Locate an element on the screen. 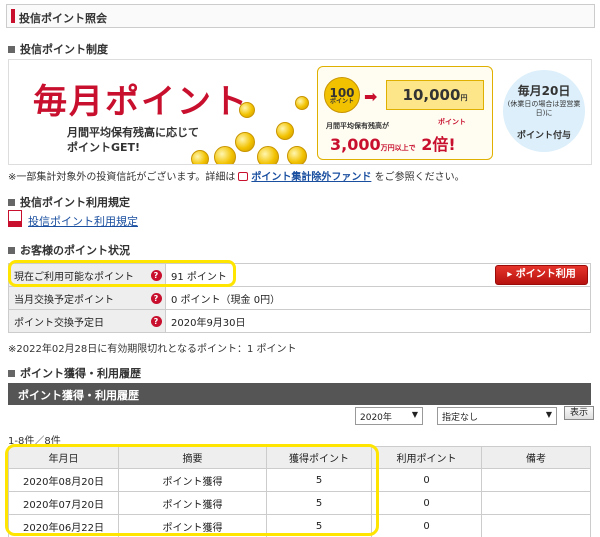  grant-day-note: (休業日の場合は翌営業日)に is located at coordinates (544, 108).